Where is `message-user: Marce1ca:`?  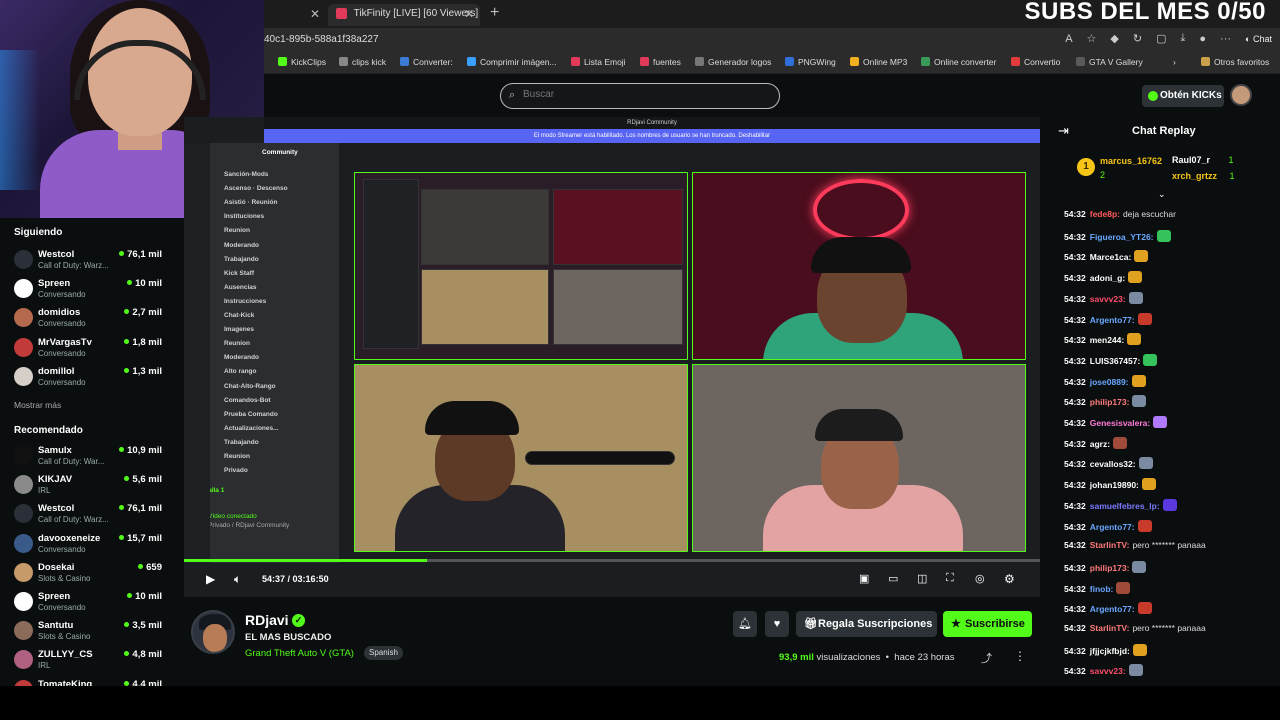 message-user: Marce1ca: is located at coordinates (1111, 257).